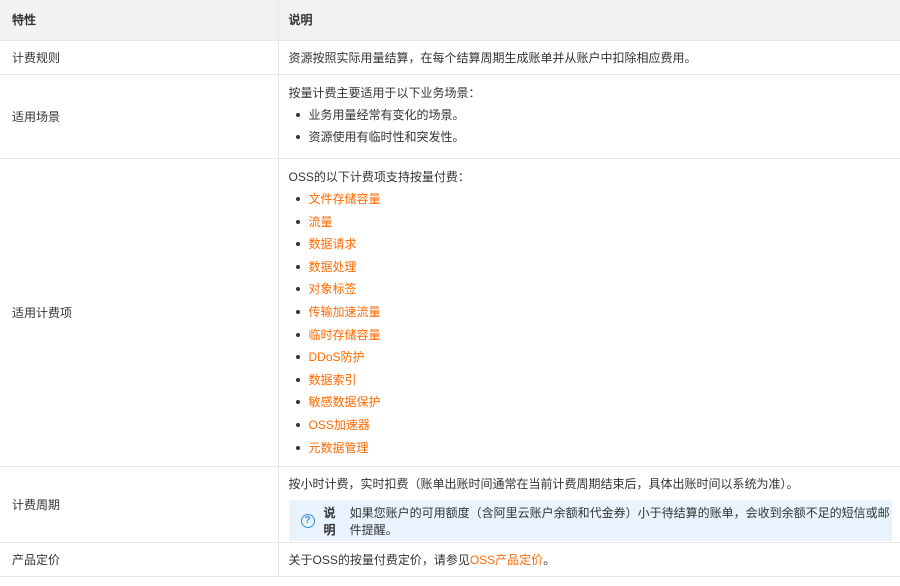 The height and width of the screenshot is (586, 900). I want to click on list-item: 数据处理, so click(591, 267).